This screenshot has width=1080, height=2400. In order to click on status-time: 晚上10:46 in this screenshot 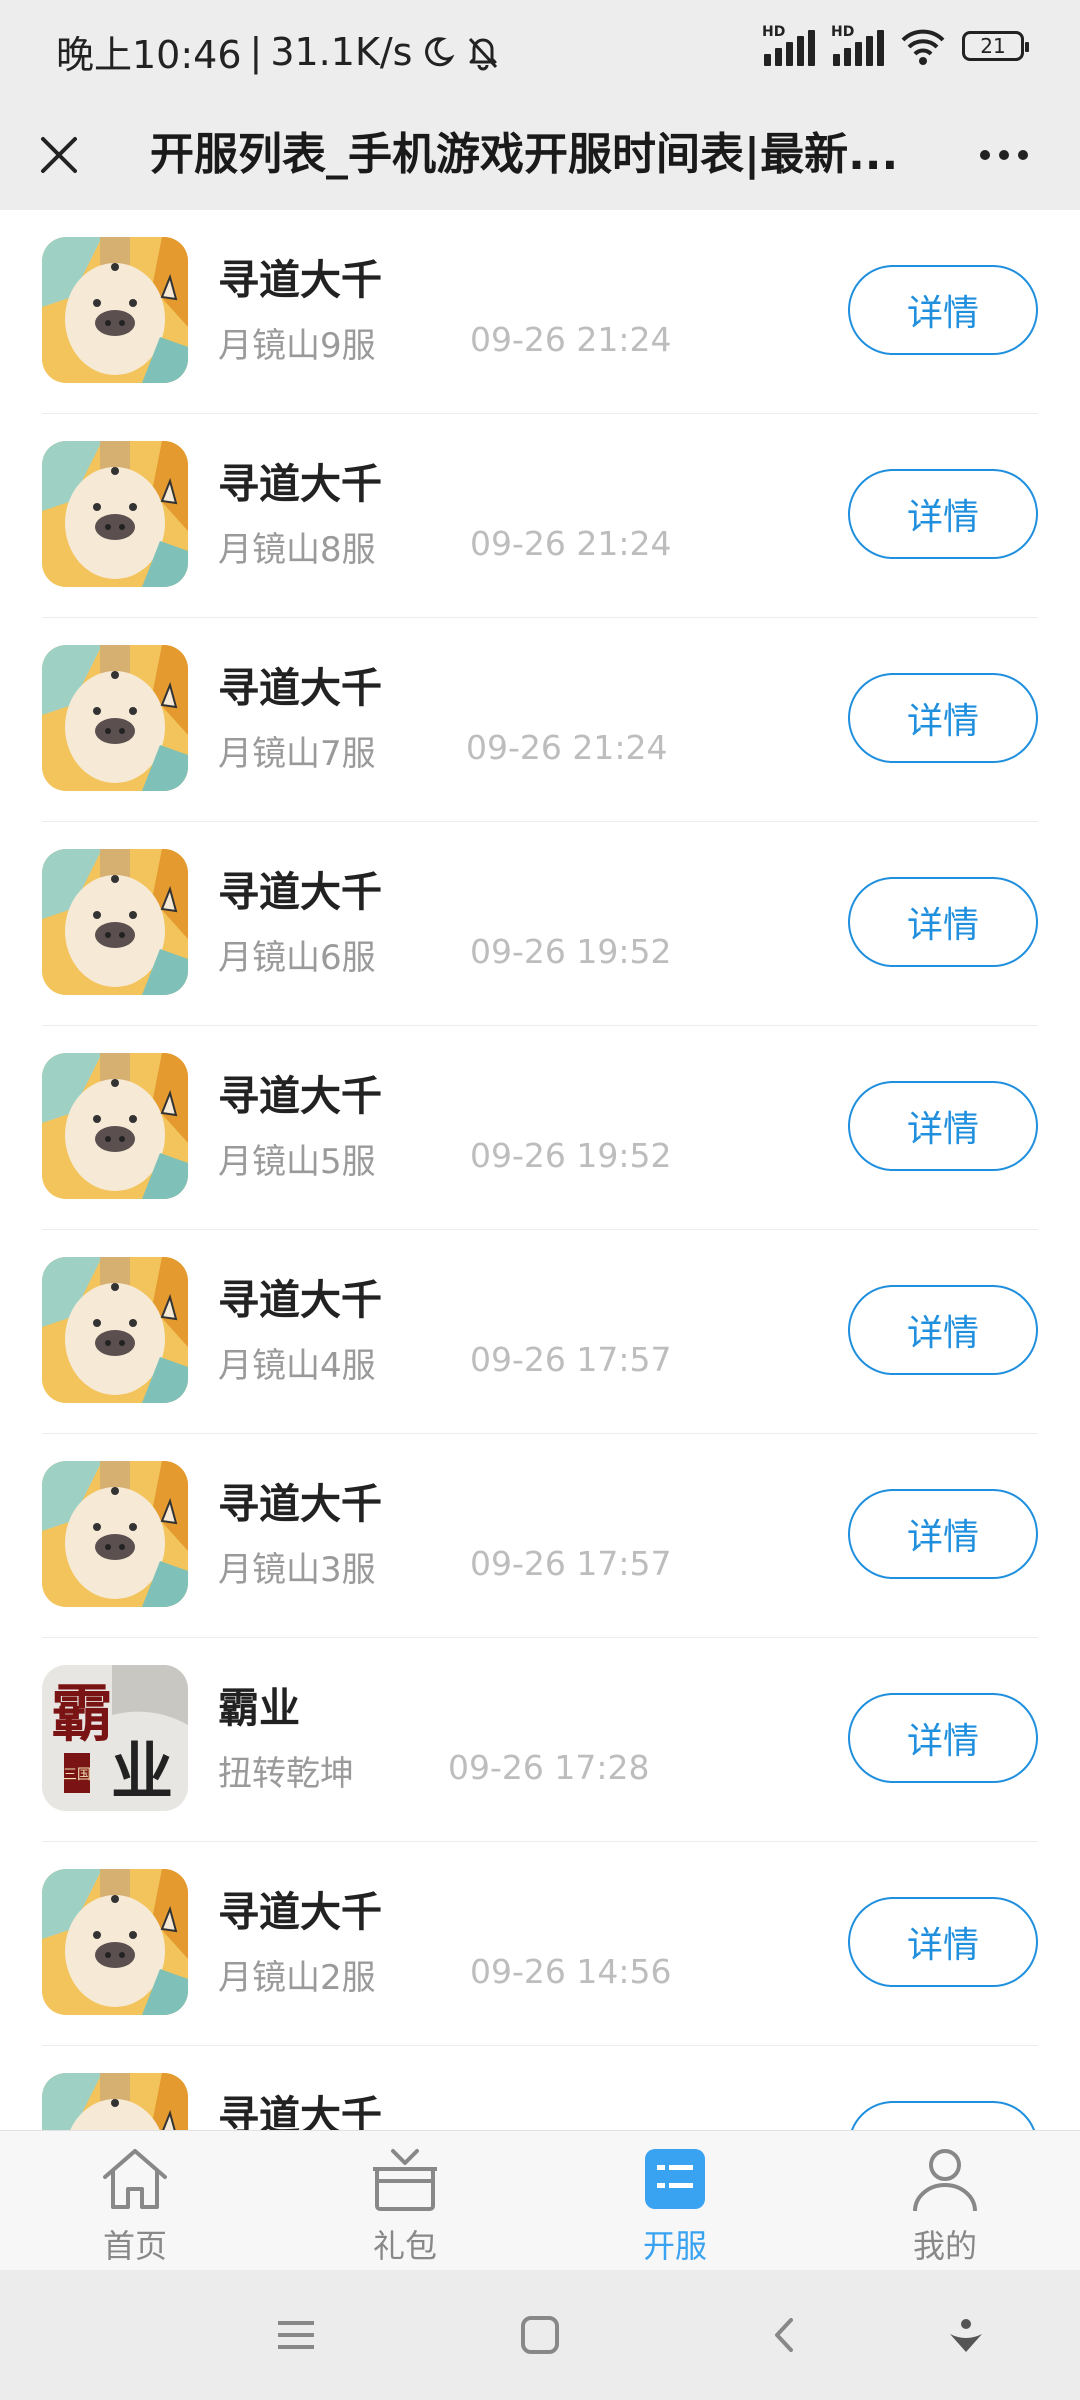, I will do `click(149, 55)`.